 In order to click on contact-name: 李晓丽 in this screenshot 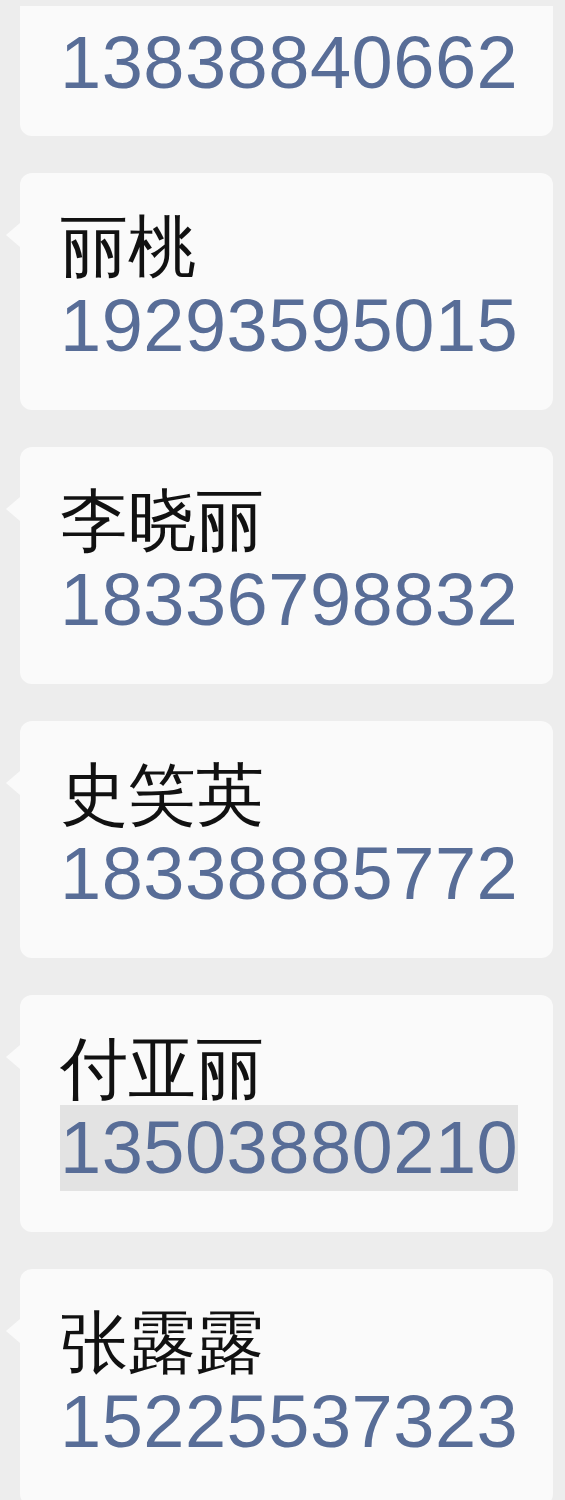, I will do `click(162, 520)`.